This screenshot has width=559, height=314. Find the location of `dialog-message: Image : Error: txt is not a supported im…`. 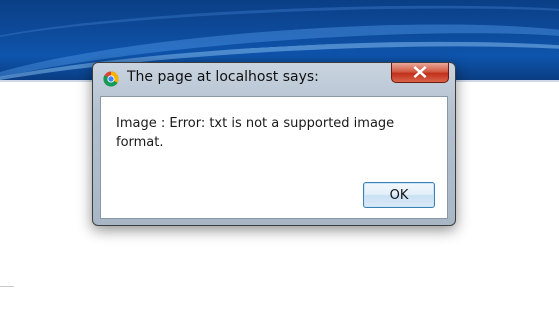

dialog-message: Image : Error: txt is not a supported im… is located at coordinates (255, 133).